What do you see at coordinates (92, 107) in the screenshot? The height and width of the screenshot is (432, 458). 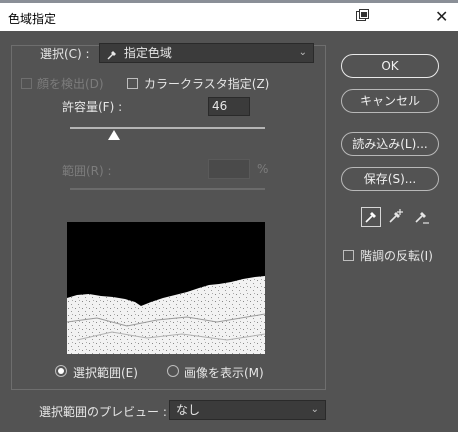 I see `fuzziness-label: 許容量(F) :` at bounding box center [92, 107].